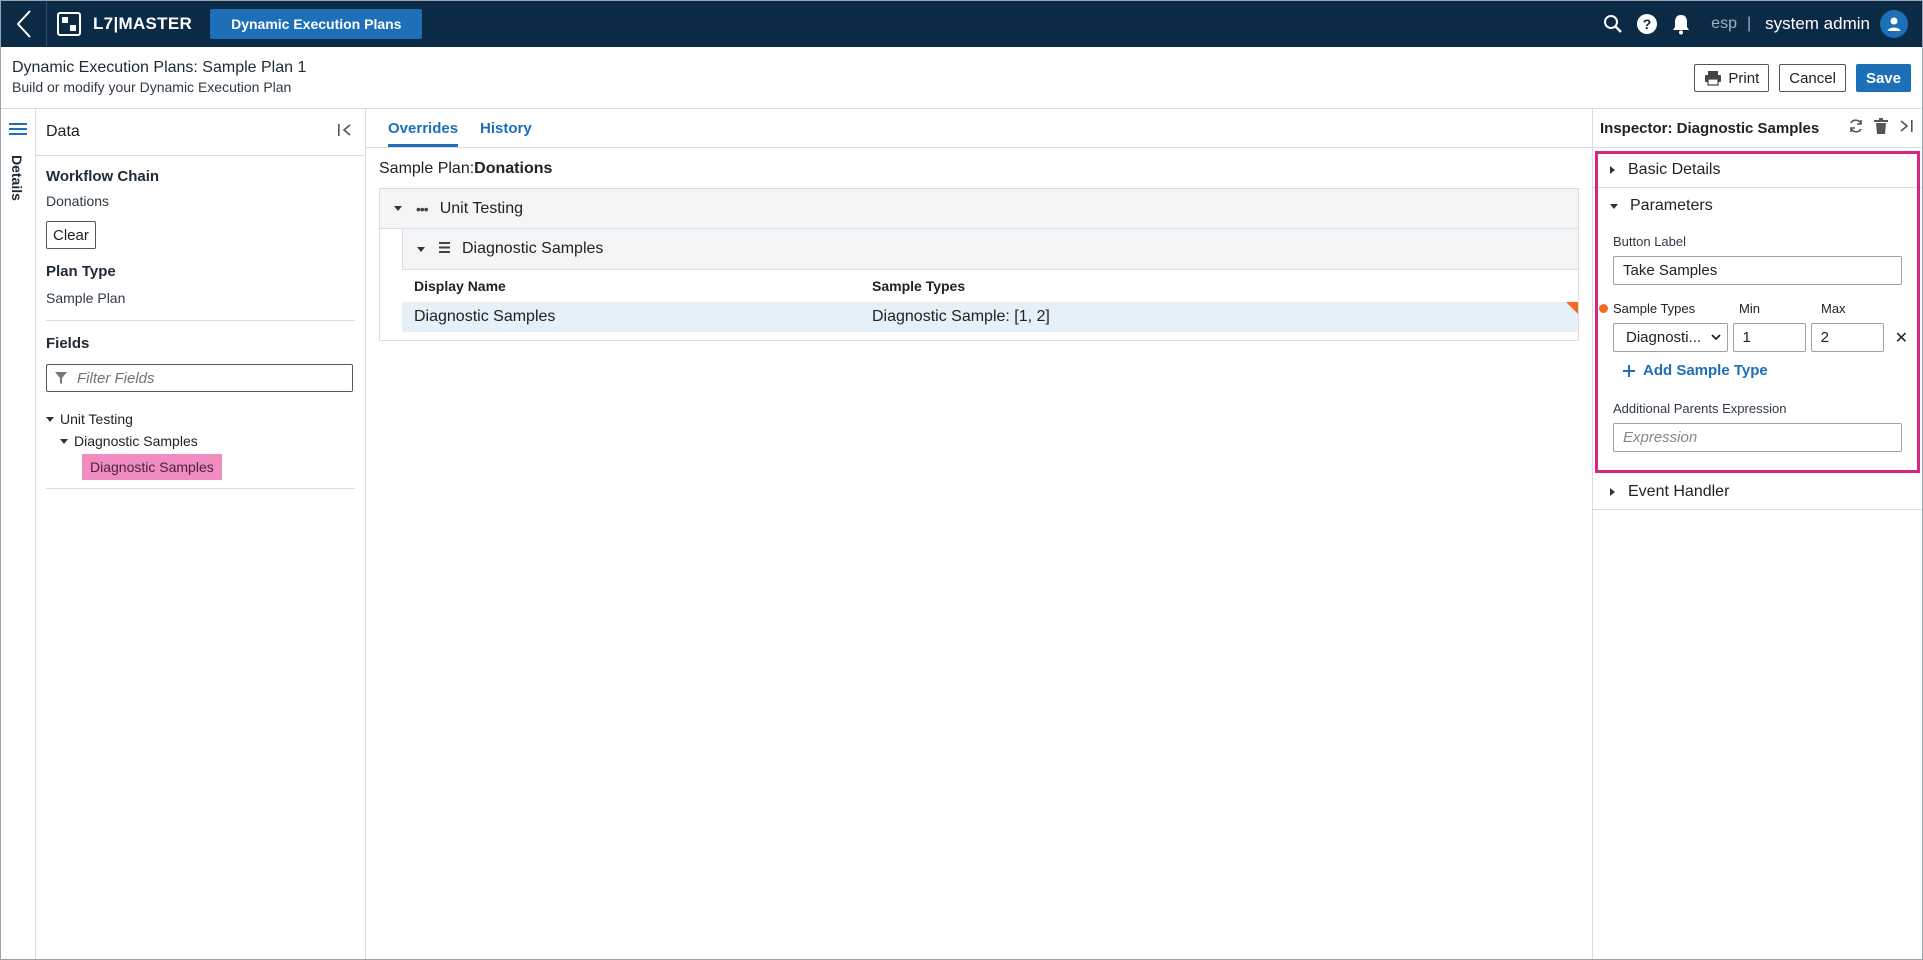  I want to click on user-name: system admin, so click(1817, 24).